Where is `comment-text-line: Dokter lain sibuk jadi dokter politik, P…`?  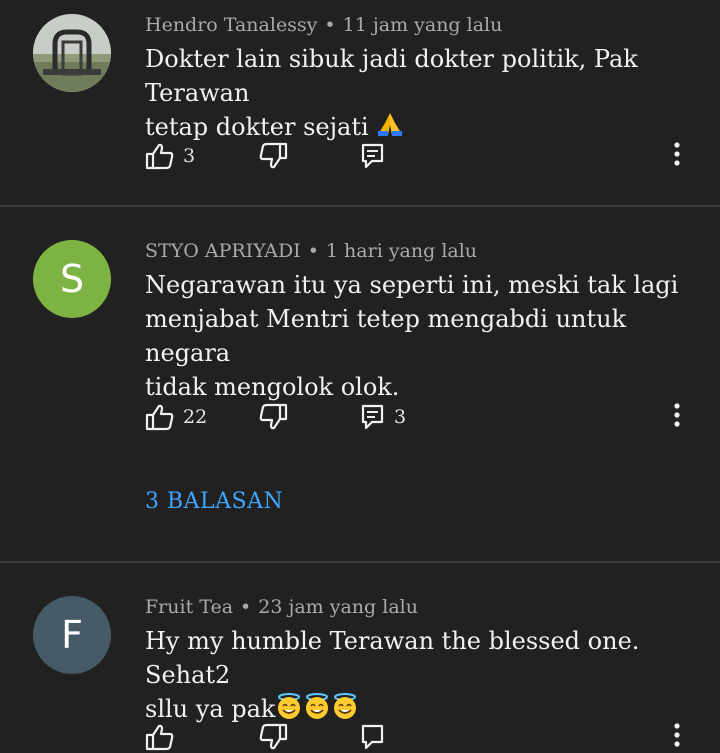
comment-text-line: Dokter lain sibuk jadi dokter politik, P… is located at coordinates (391, 76).